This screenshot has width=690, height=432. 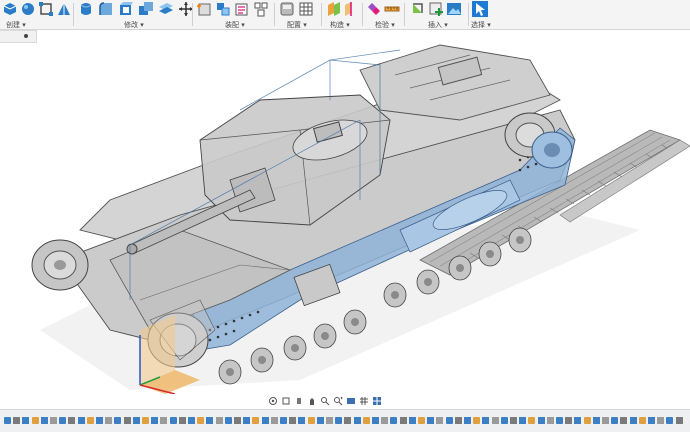 What do you see at coordinates (134, 25) in the screenshot?
I see `modify-label: 修改 ▾` at bounding box center [134, 25].